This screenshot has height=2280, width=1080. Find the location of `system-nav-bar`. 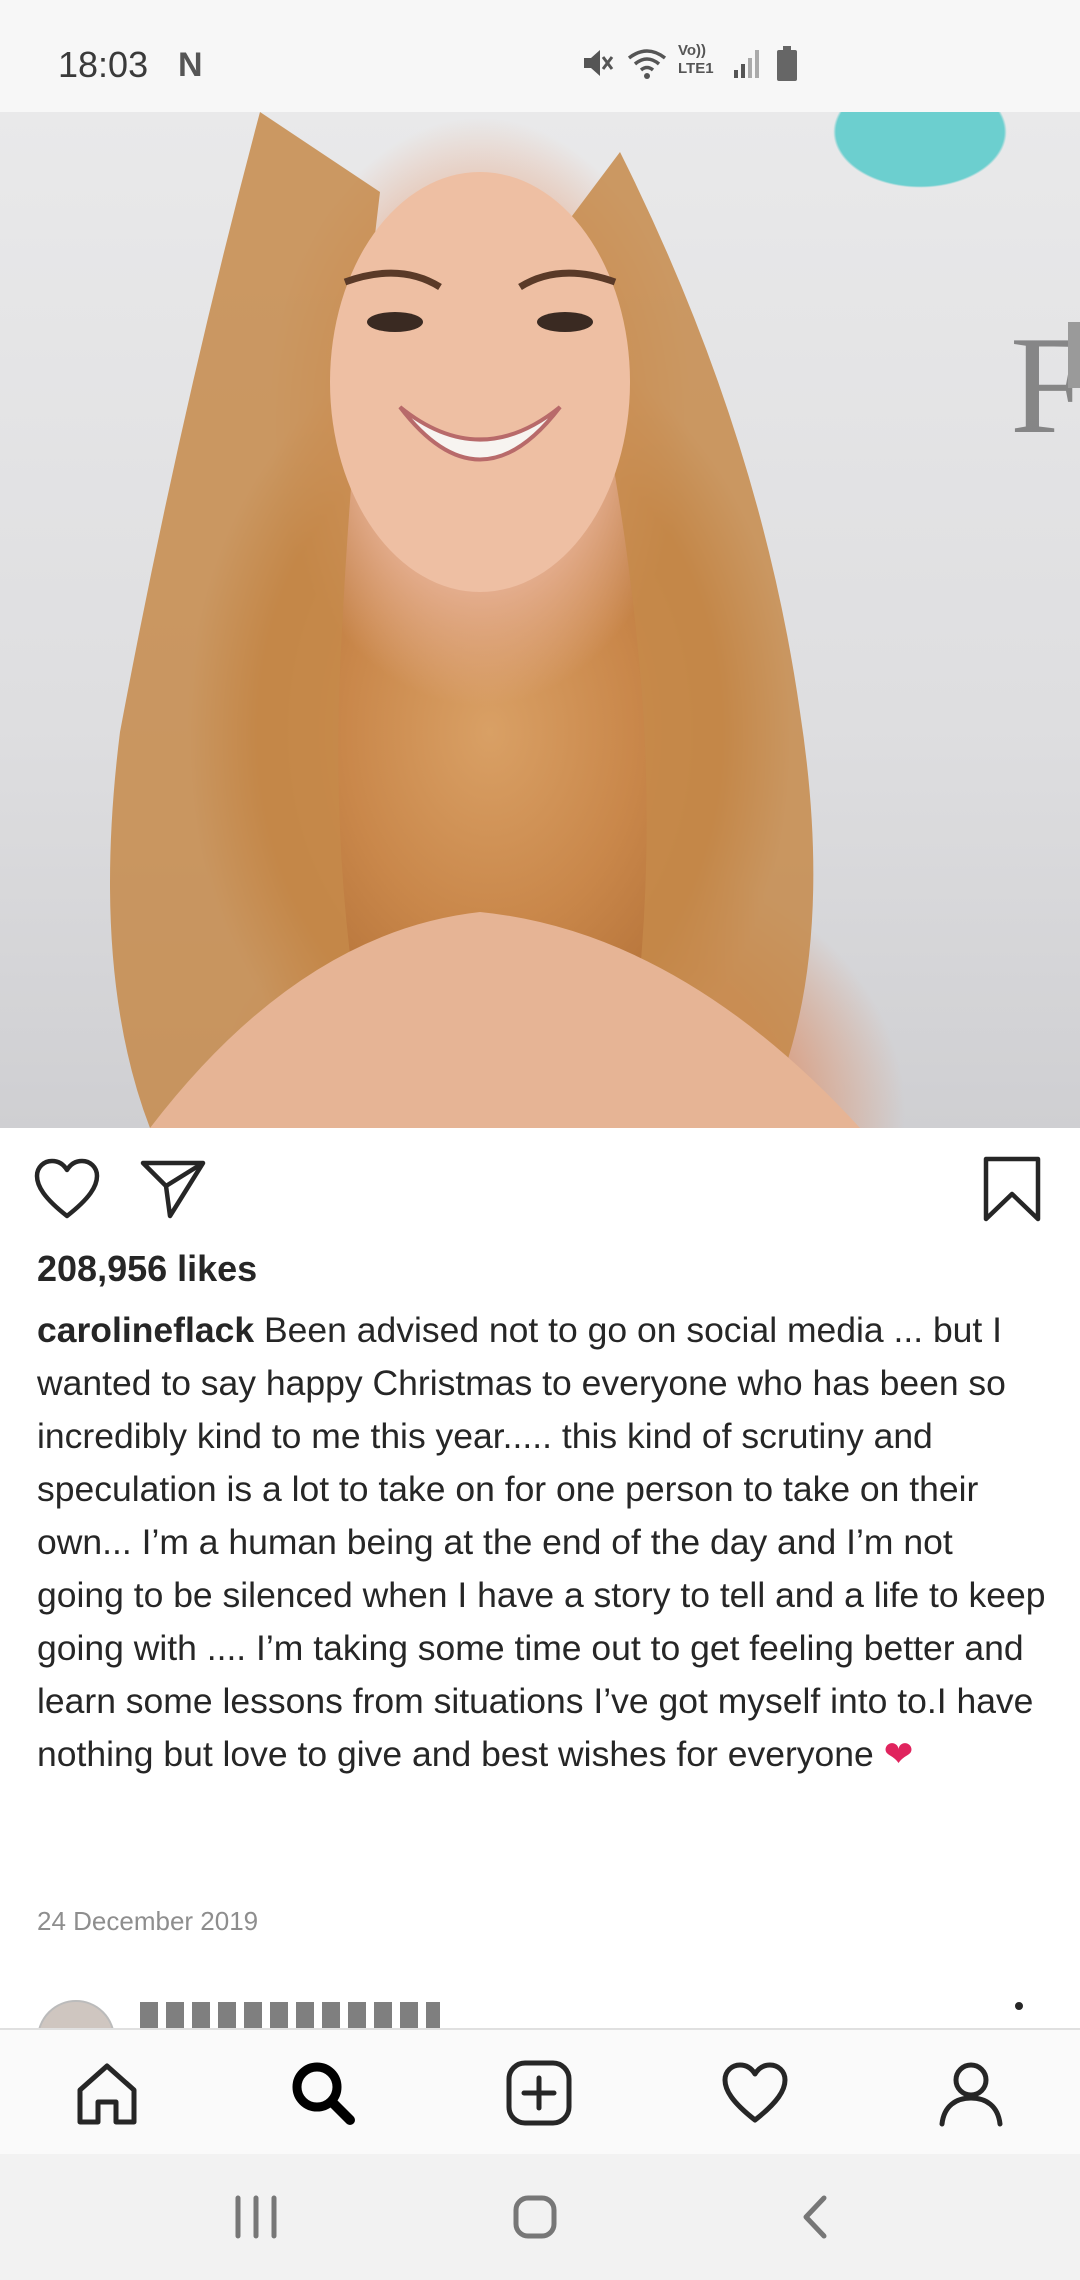

system-nav-bar is located at coordinates (540, 2217).